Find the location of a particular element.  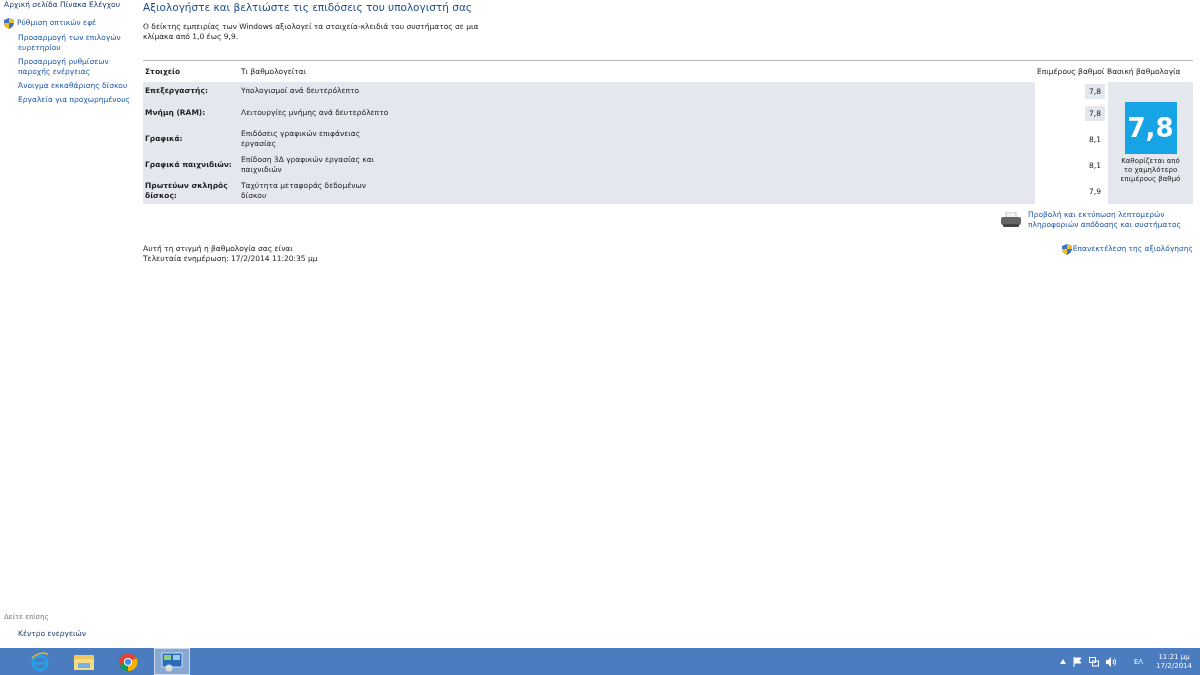

folder-icon is located at coordinates (84, 661).